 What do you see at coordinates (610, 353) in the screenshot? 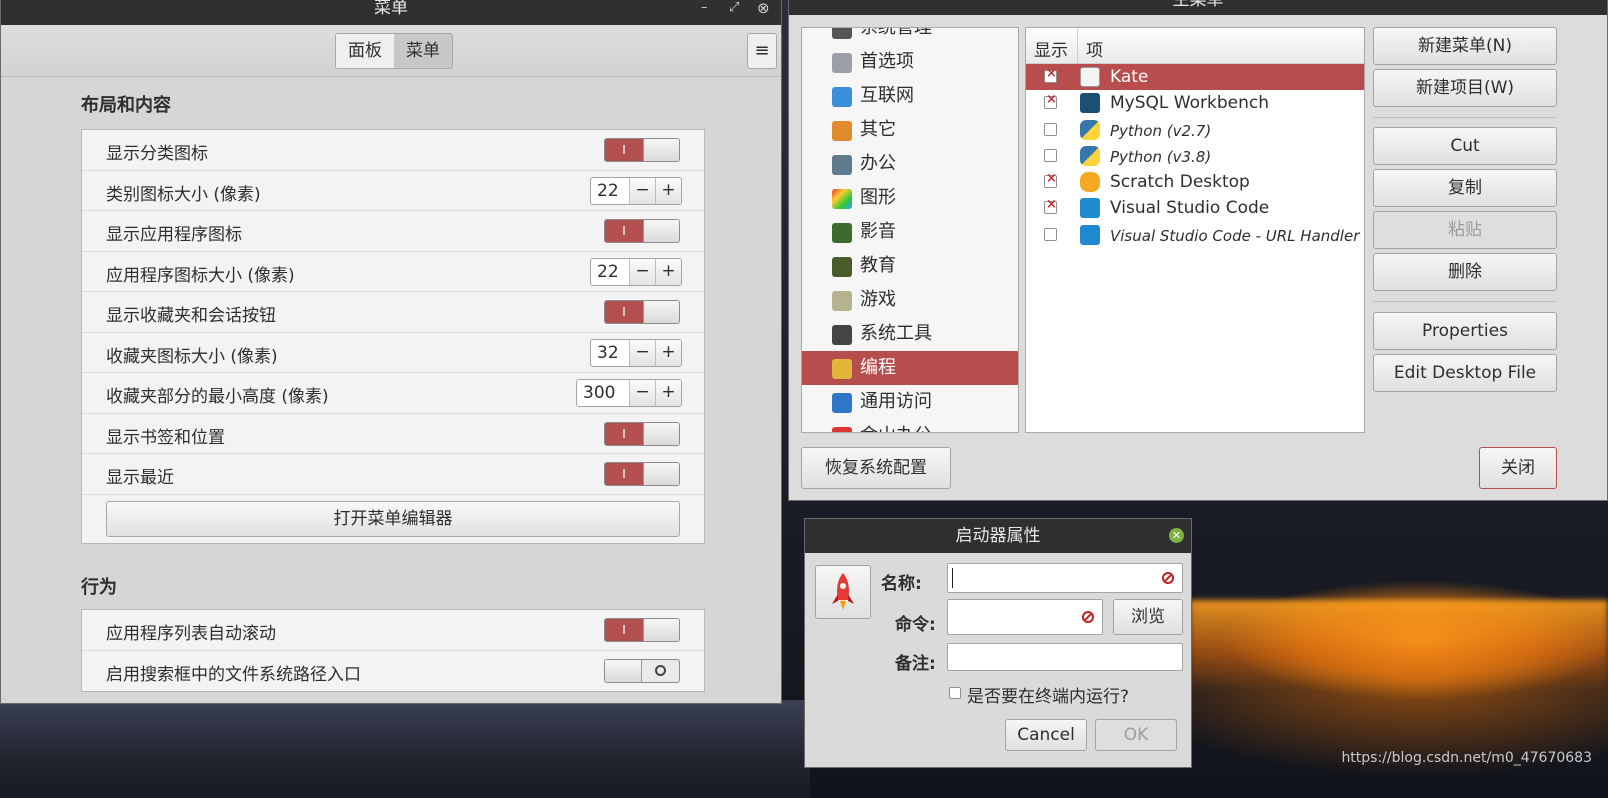
I see `spin-value: 32` at bounding box center [610, 353].